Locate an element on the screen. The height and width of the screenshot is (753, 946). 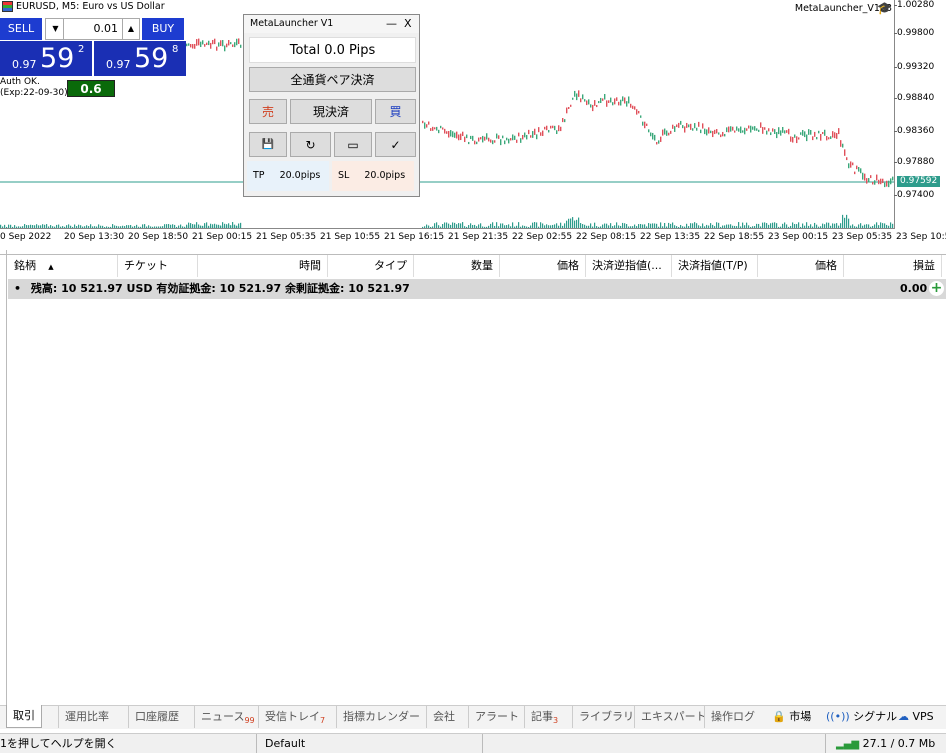
tab-item: 取引 is located at coordinates (24, 716).